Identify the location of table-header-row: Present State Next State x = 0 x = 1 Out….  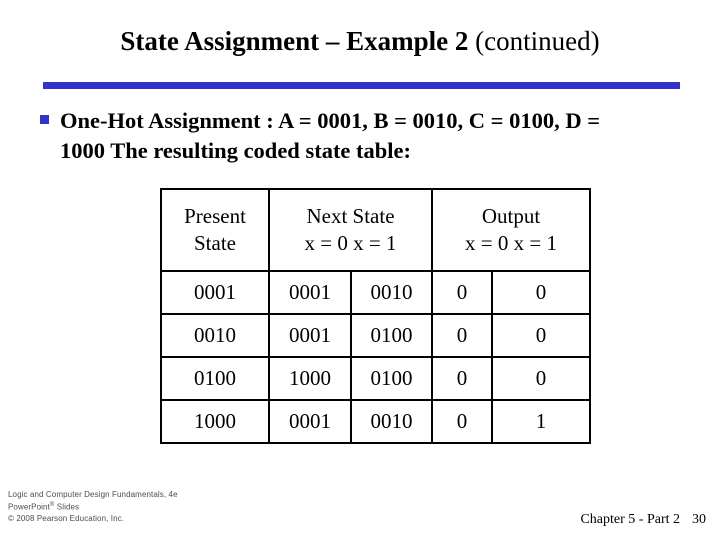
(375, 230).